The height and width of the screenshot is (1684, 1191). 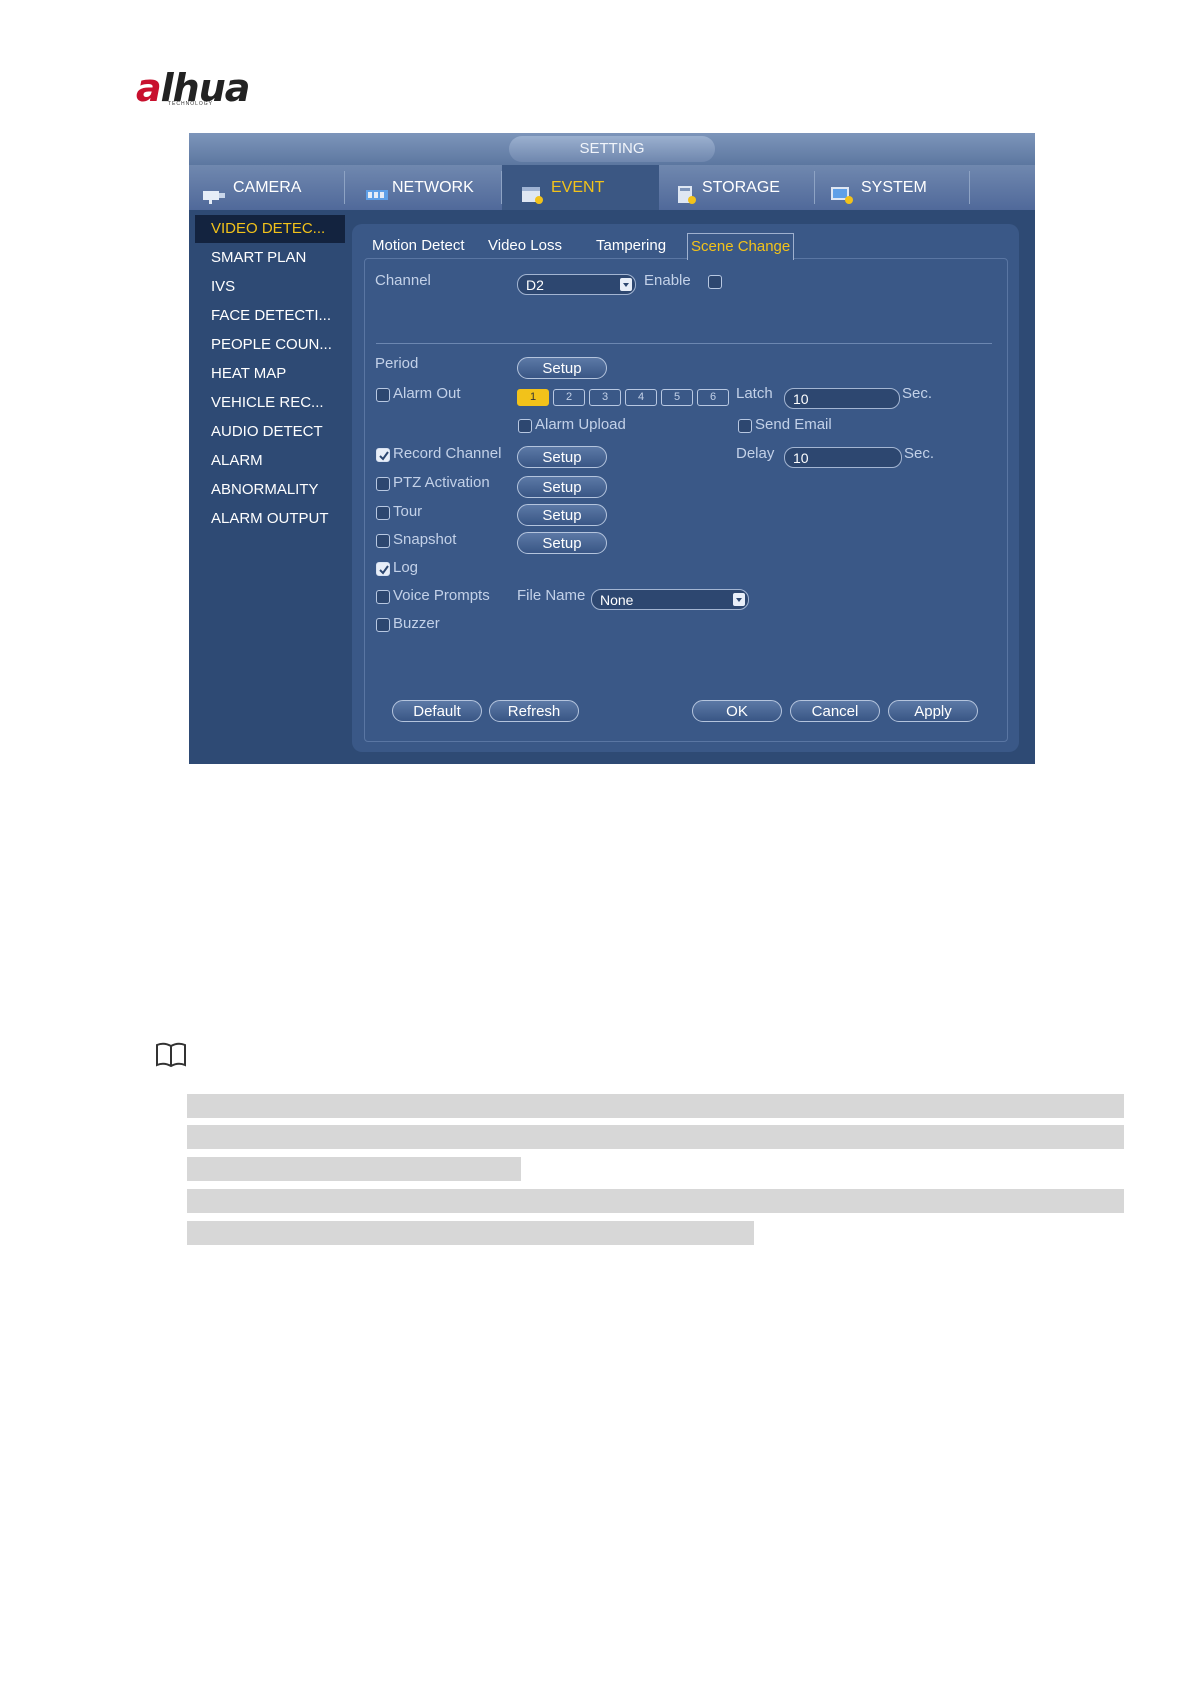 What do you see at coordinates (605, 397) in the screenshot?
I see `alarm-out-3: 3` at bounding box center [605, 397].